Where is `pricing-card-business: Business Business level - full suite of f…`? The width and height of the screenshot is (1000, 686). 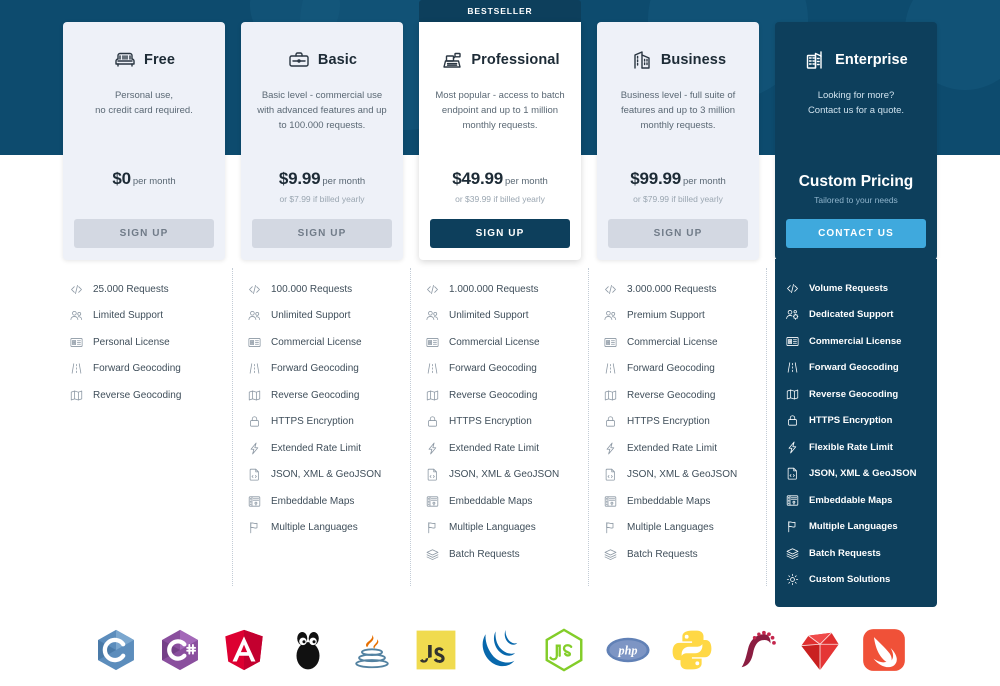
pricing-card-business: Business Business level - full suite of f… is located at coordinates (682, 293).